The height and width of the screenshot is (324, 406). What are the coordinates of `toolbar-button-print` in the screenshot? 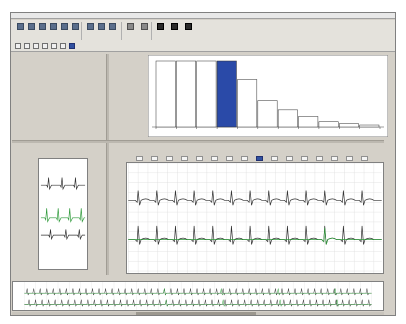 It's located at (42, 31).